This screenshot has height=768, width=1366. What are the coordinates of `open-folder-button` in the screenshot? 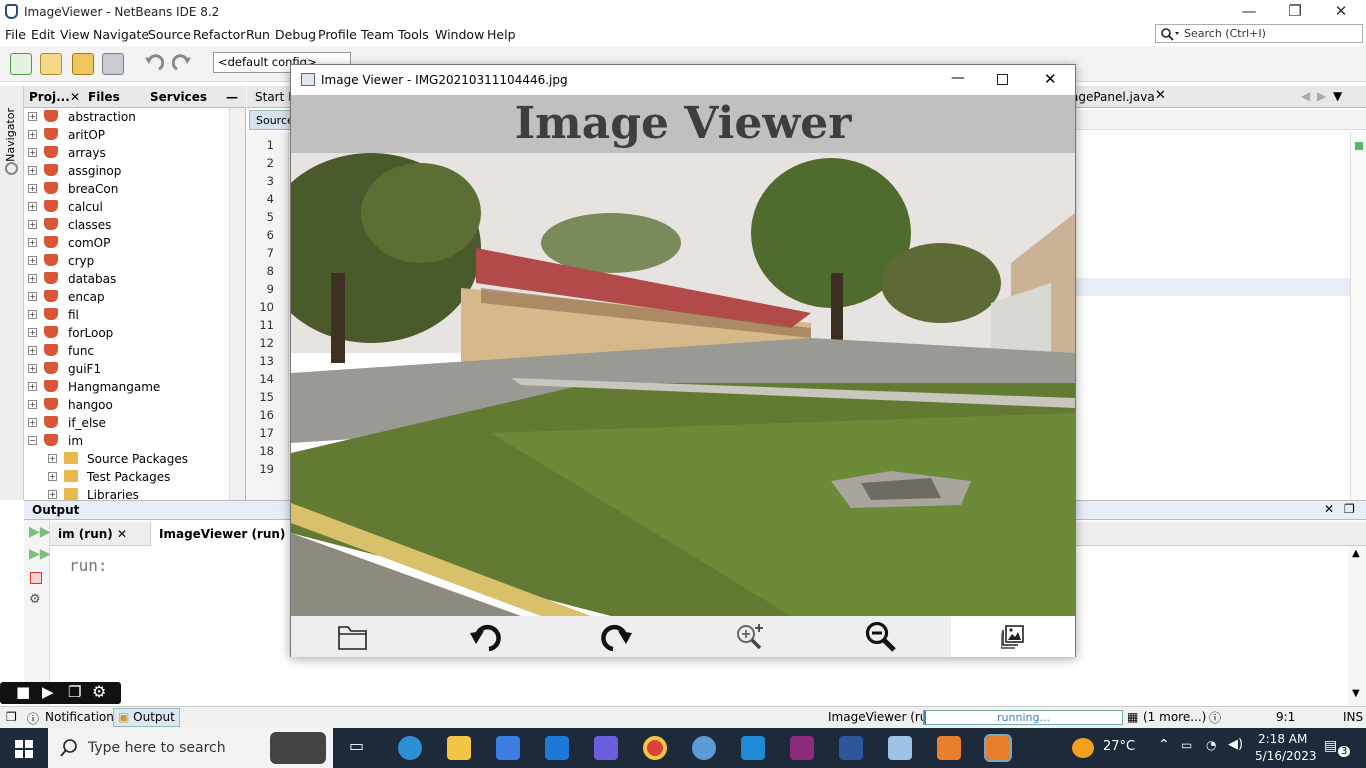 It's located at (356, 636).